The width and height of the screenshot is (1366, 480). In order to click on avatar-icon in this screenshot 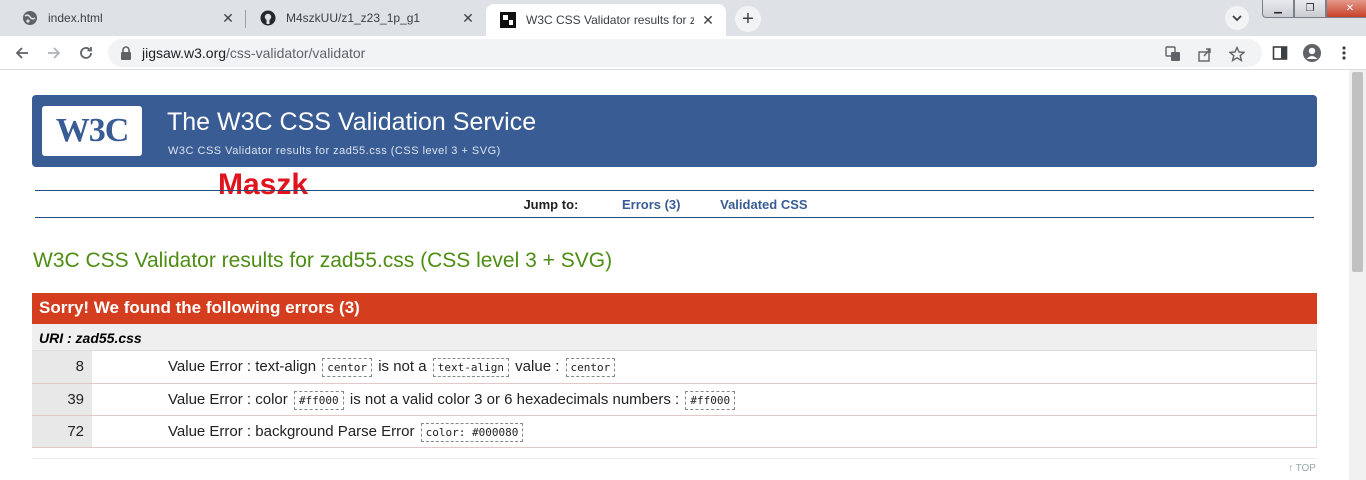, I will do `click(1312, 53)`.